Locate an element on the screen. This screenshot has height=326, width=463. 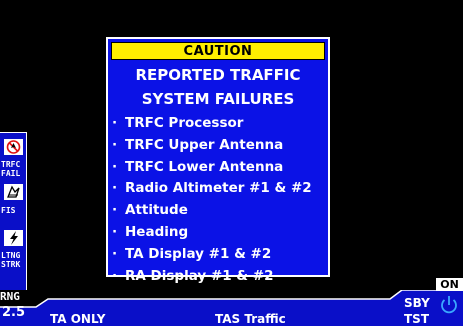
caution-header: CAUTION is located at coordinates (218, 51).